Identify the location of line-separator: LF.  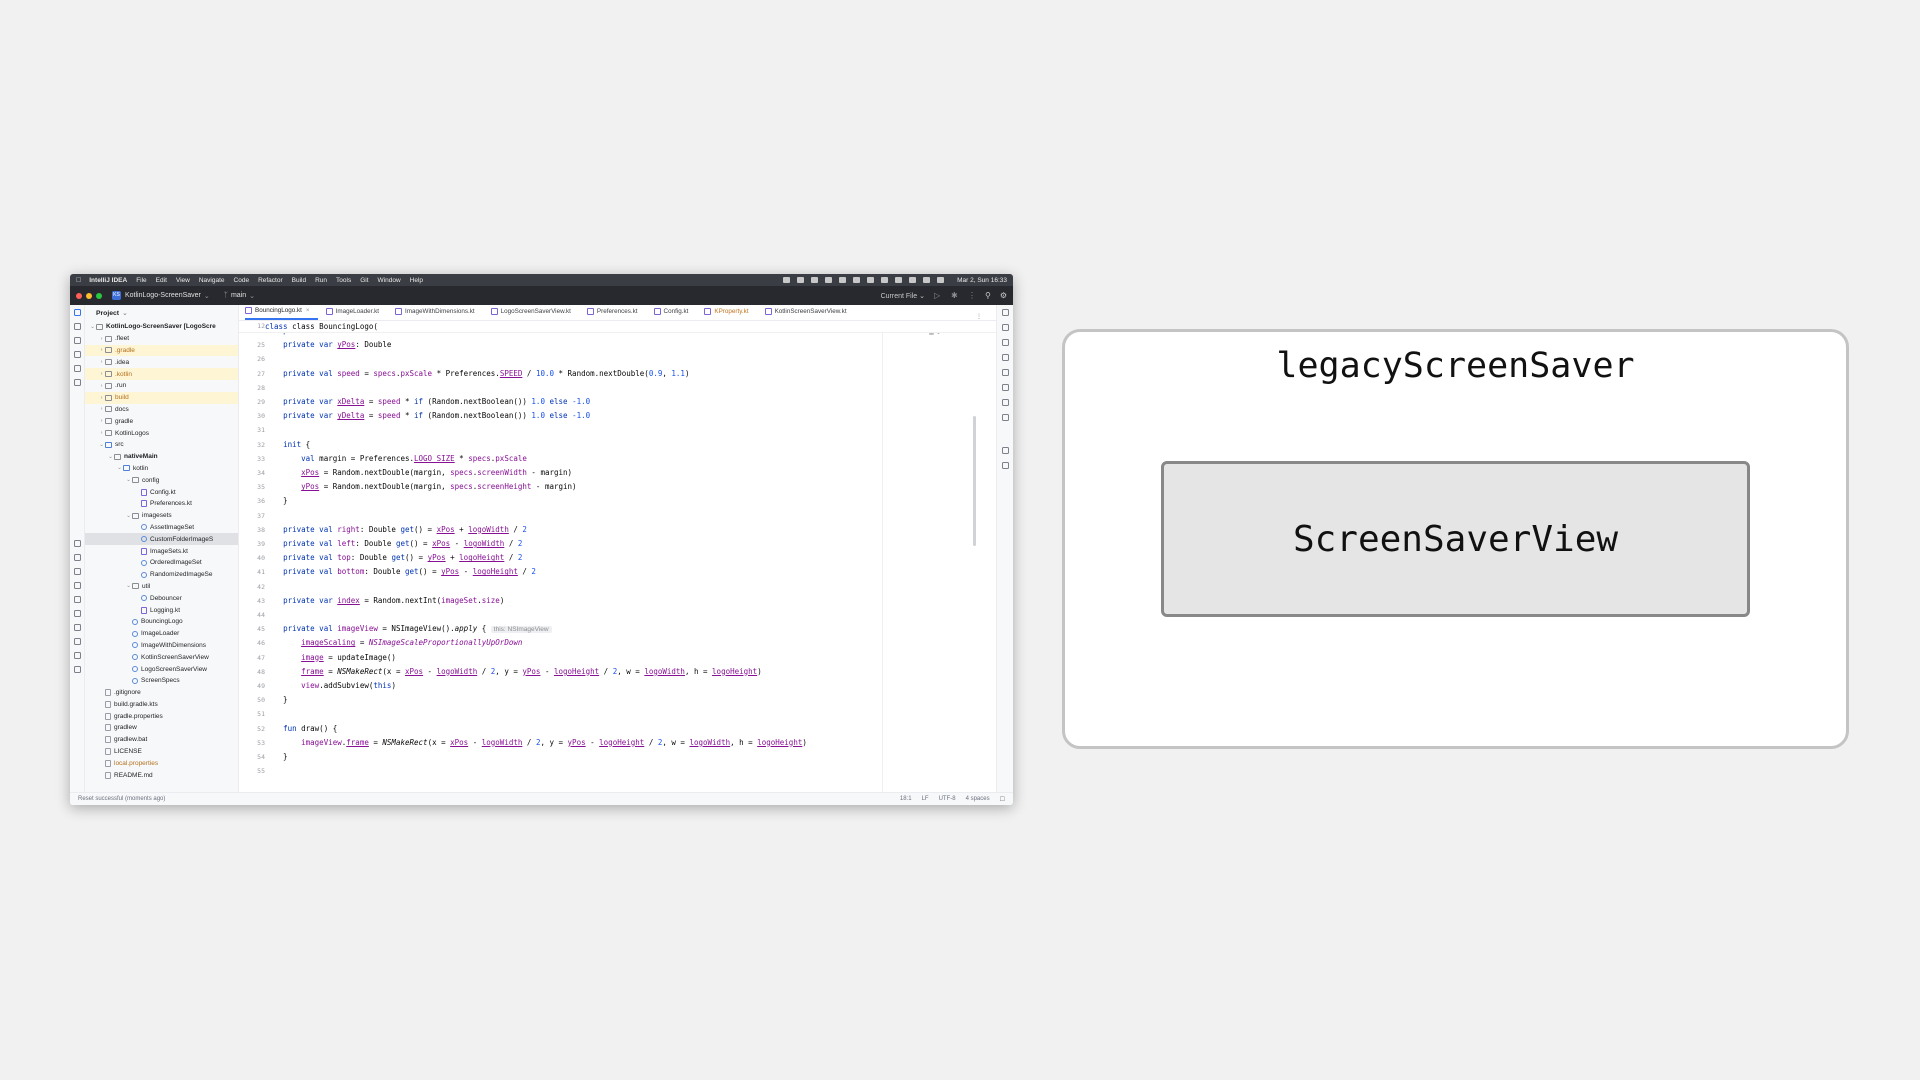
(925, 799).